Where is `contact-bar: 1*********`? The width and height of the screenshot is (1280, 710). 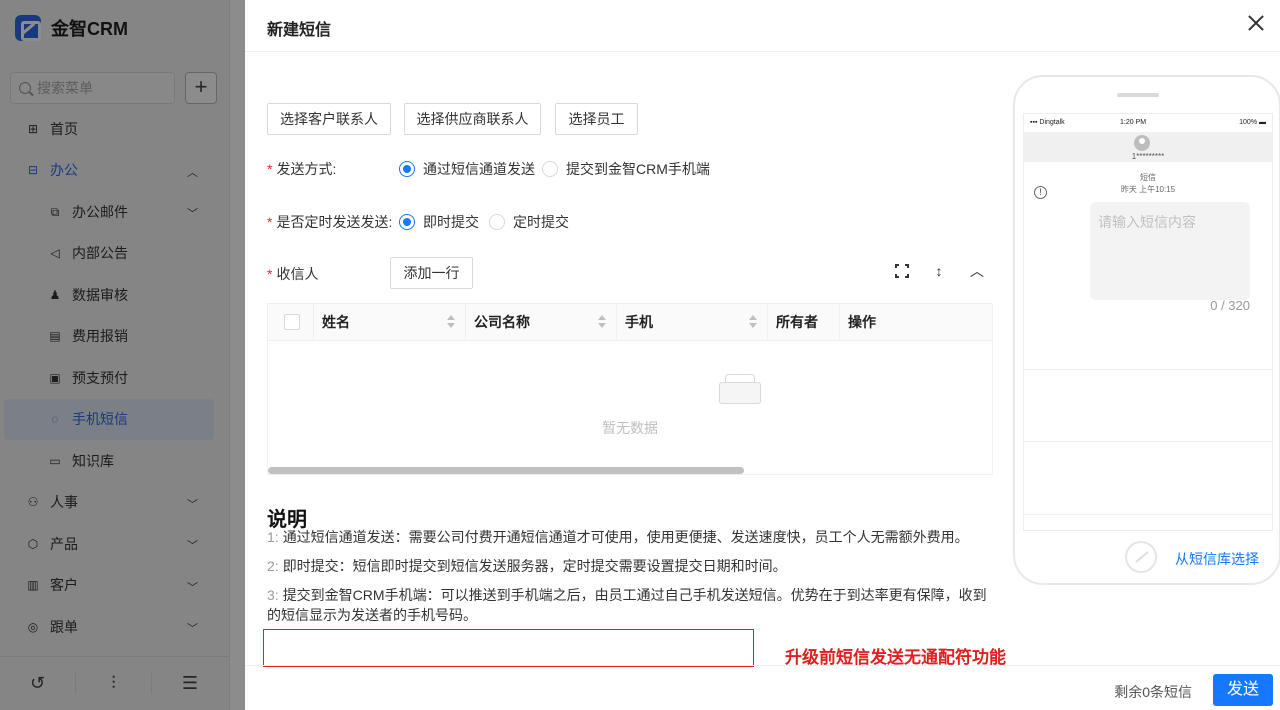
contact-bar: 1********* is located at coordinates (1148, 147).